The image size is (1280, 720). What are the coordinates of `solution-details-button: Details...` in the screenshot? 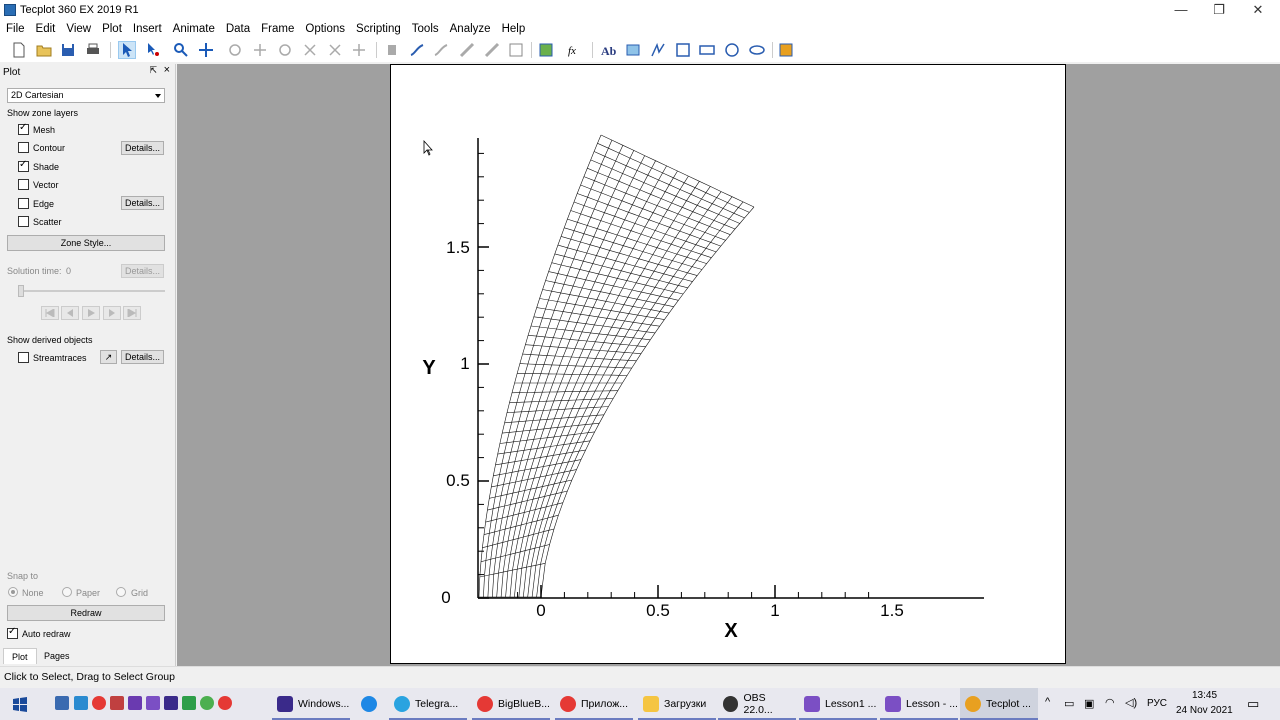 It's located at (142, 271).